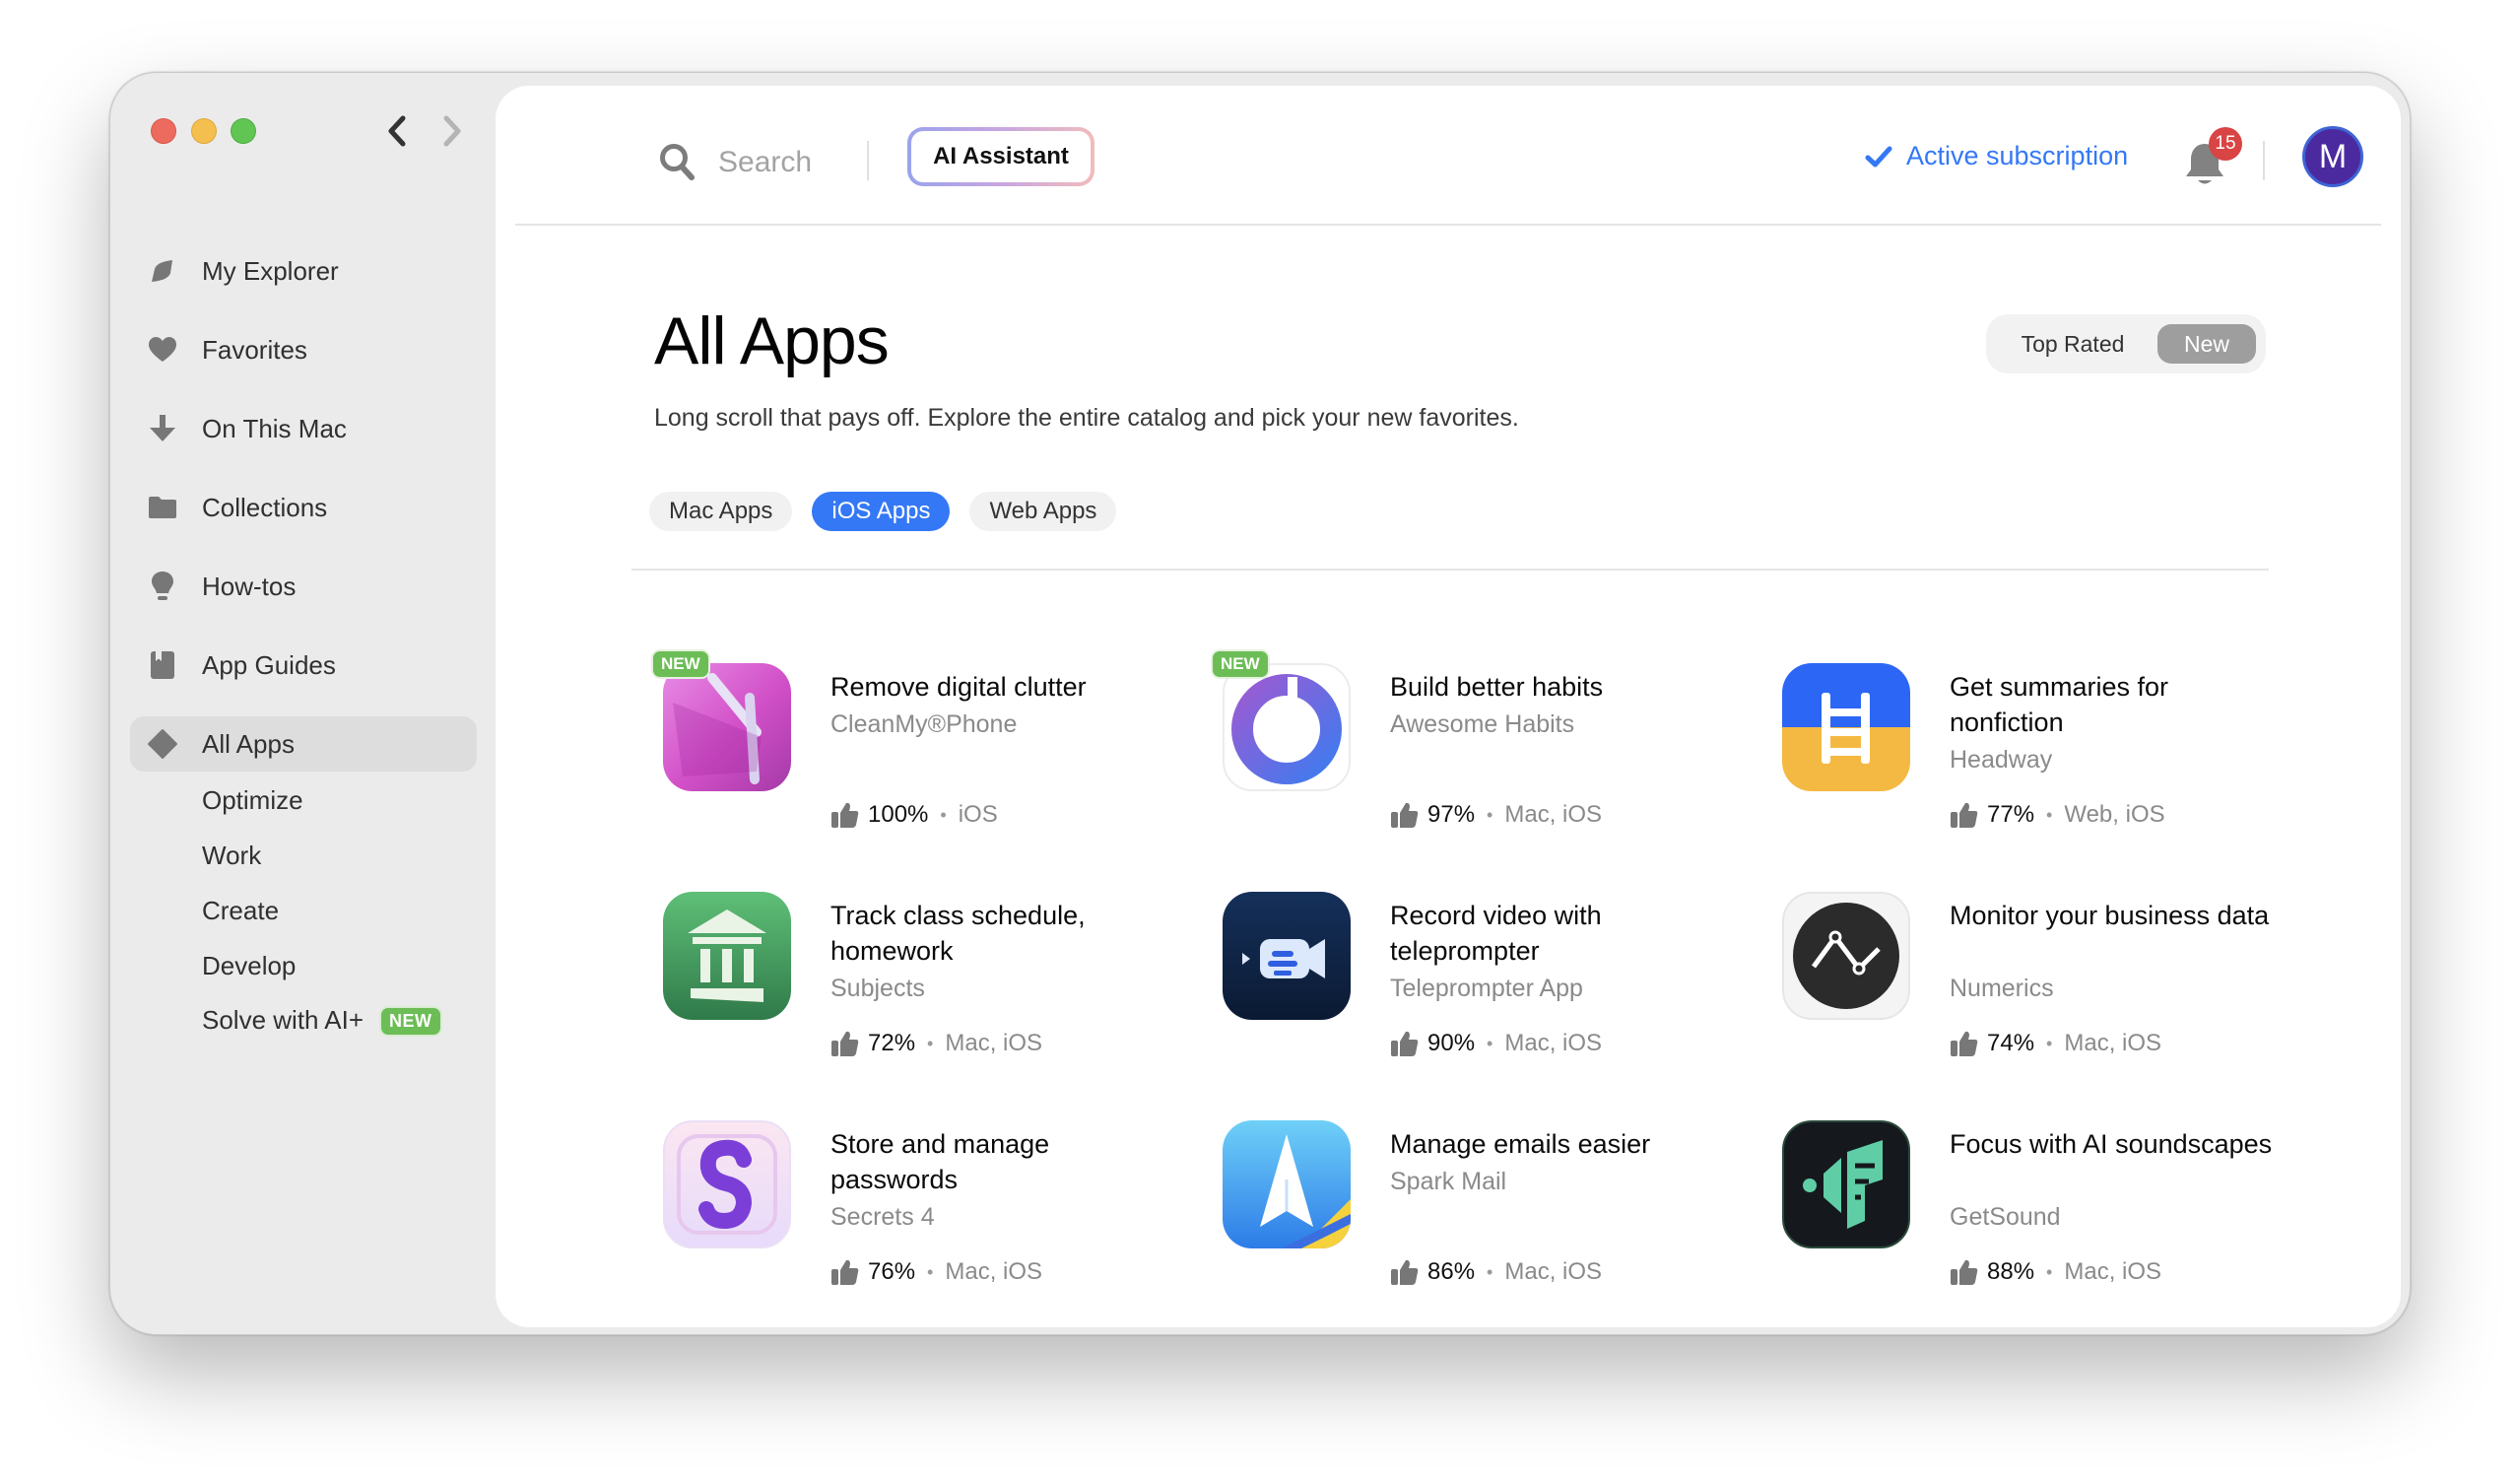  I want to click on app-meta: 100% • iOS, so click(914, 815).